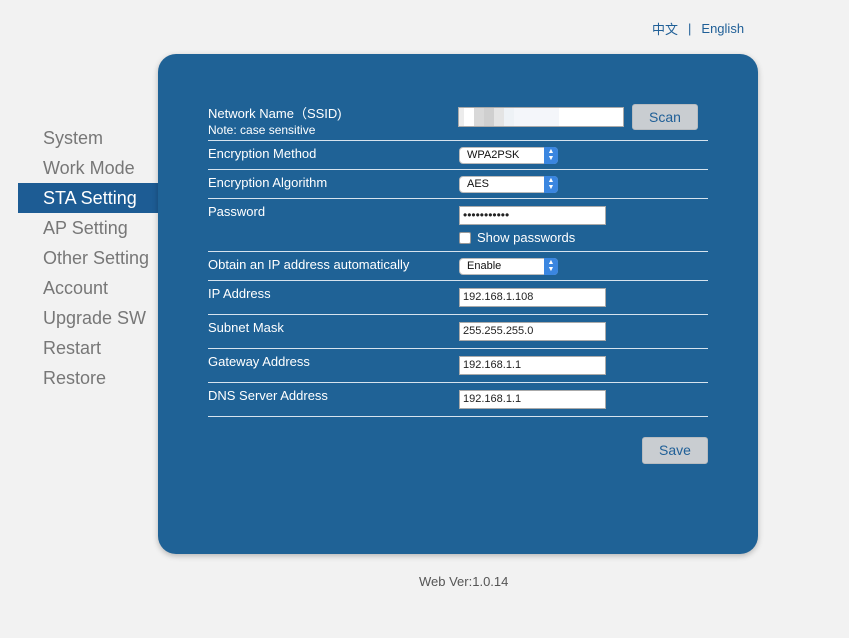 The width and height of the screenshot is (849, 638). Describe the element at coordinates (88, 378) in the screenshot. I see `sidebar-item-restore: Restore` at that location.